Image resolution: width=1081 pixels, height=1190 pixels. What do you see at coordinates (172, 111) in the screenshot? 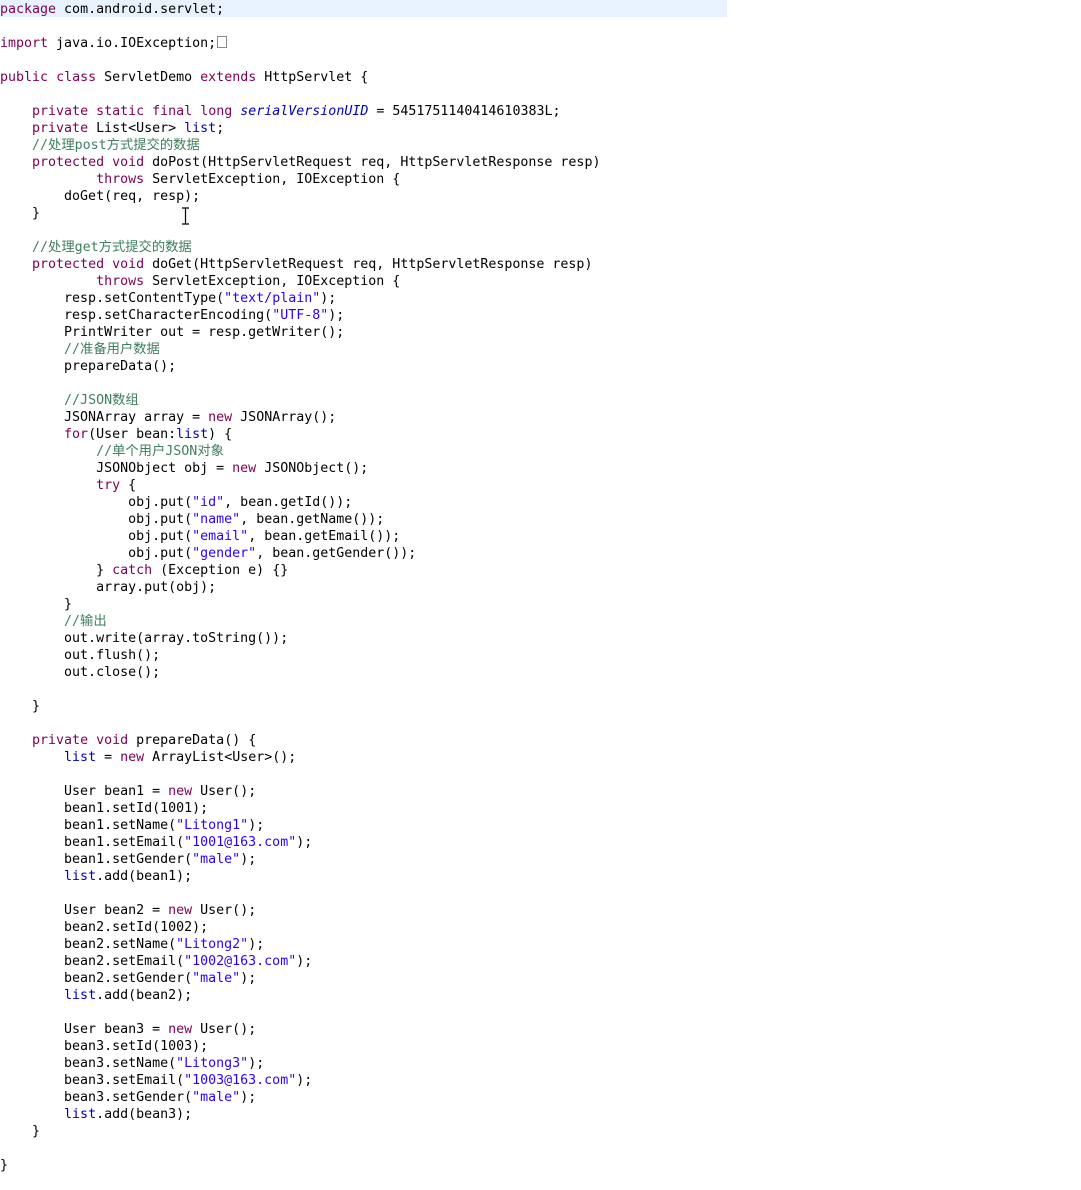
I see `keyword-token: final` at bounding box center [172, 111].